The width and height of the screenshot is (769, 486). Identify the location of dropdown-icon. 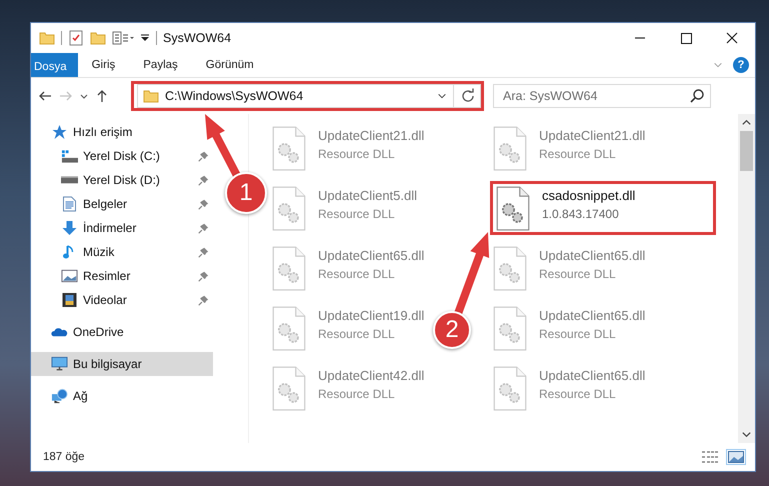
(145, 38).